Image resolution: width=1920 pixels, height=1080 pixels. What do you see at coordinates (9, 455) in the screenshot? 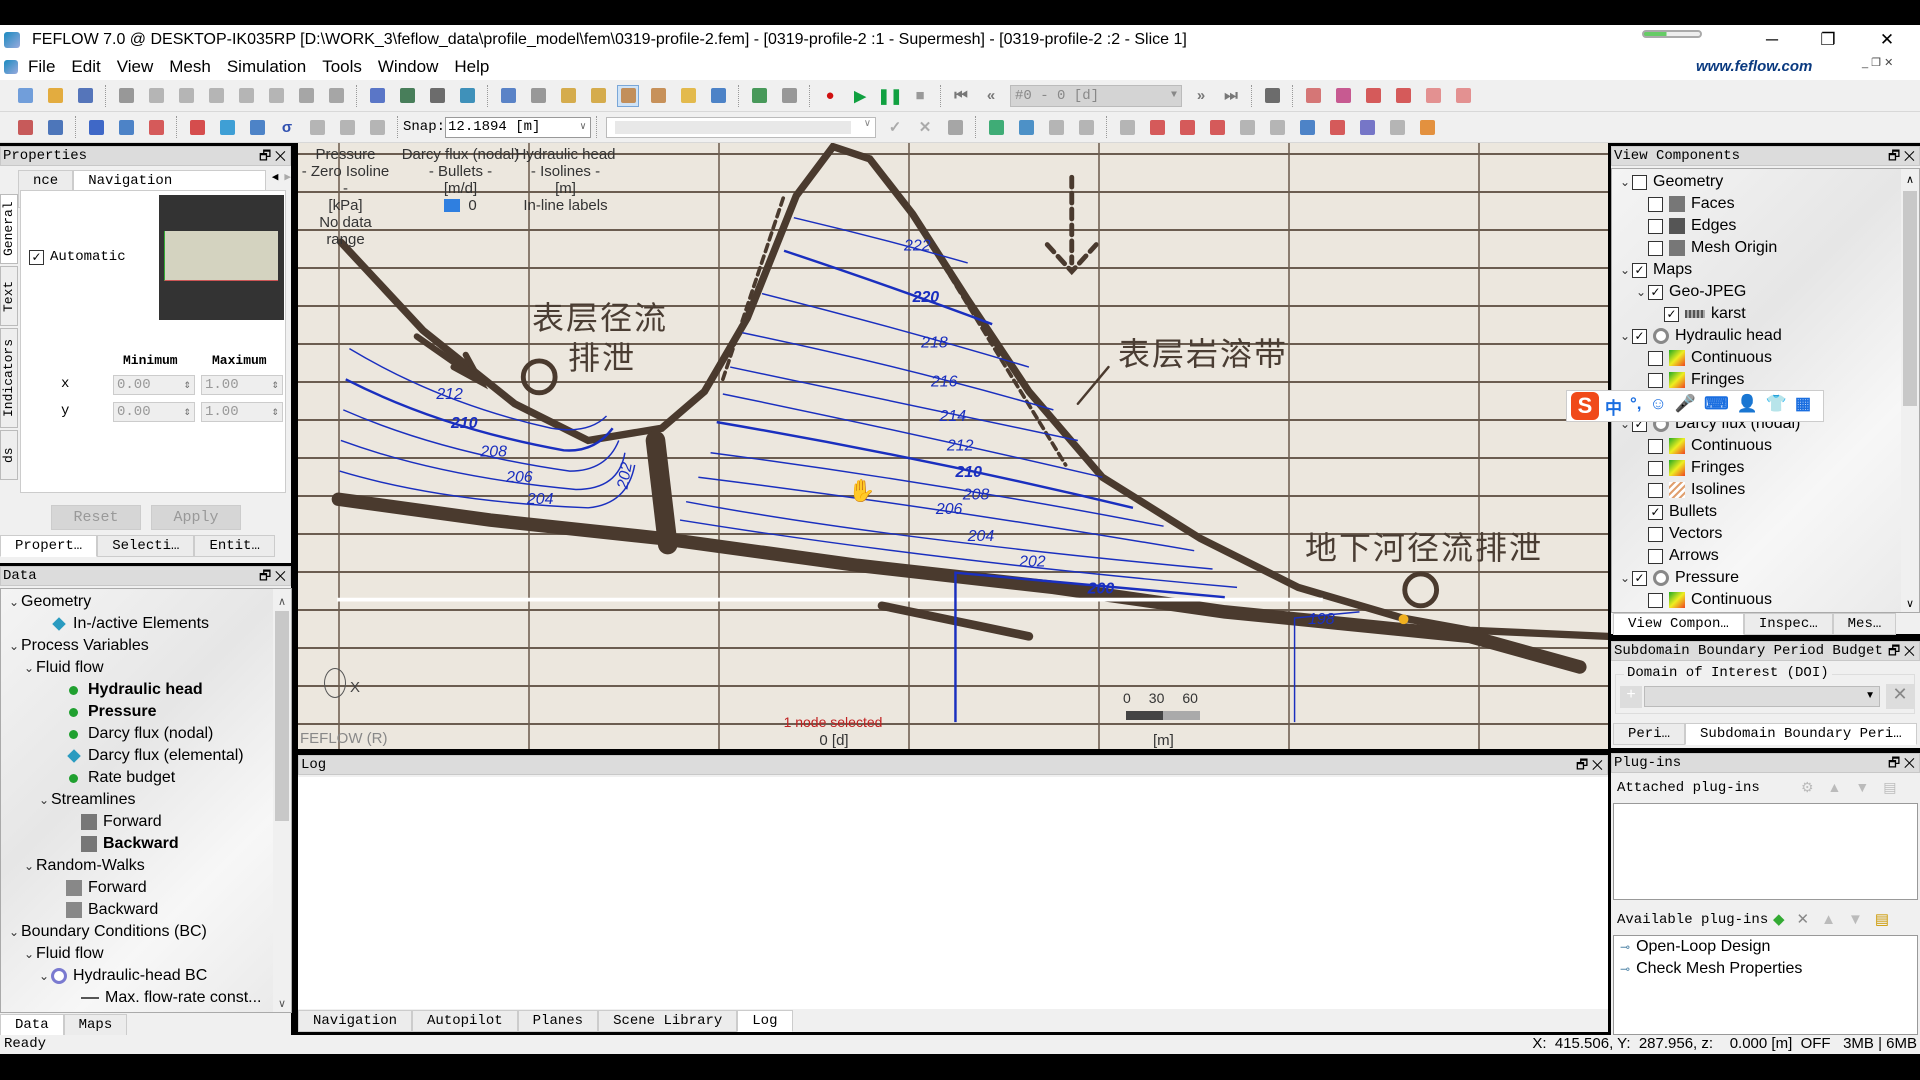
I see `side-tab-ds: ds` at bounding box center [9, 455].